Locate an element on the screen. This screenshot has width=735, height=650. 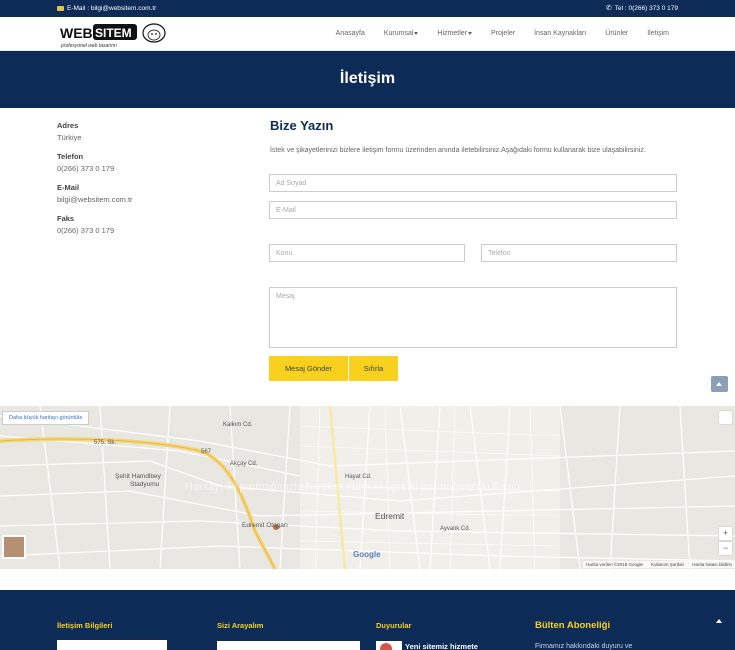
logo: WEB SITEM profesyonel web tasarımı is located at coordinates (115, 35).